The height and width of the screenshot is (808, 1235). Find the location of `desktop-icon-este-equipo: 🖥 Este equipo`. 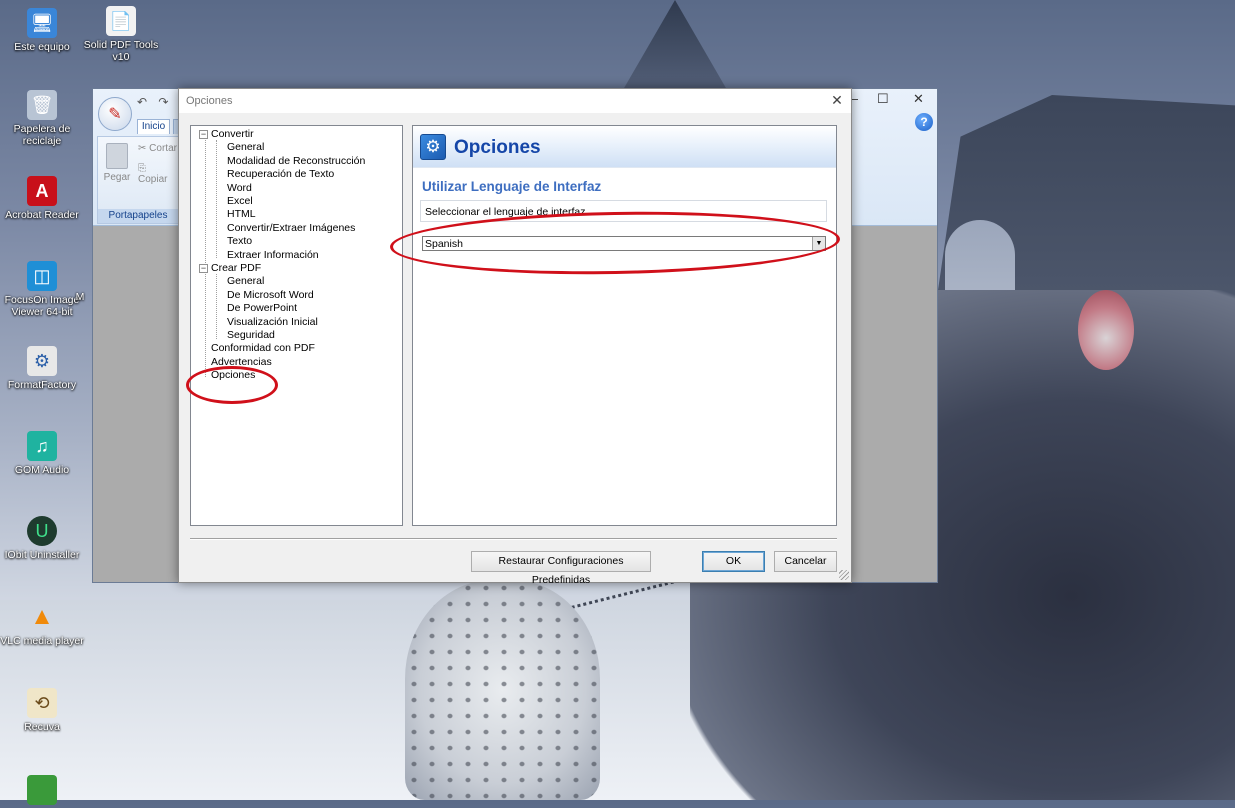

desktop-icon-este-equipo: 🖥 Este equipo is located at coordinates (42, 30).